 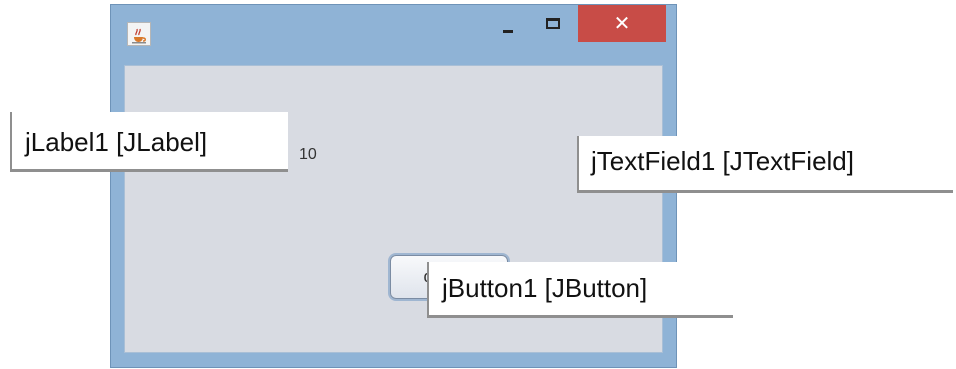 I want to click on minimize-icon, so click(x=508, y=31).